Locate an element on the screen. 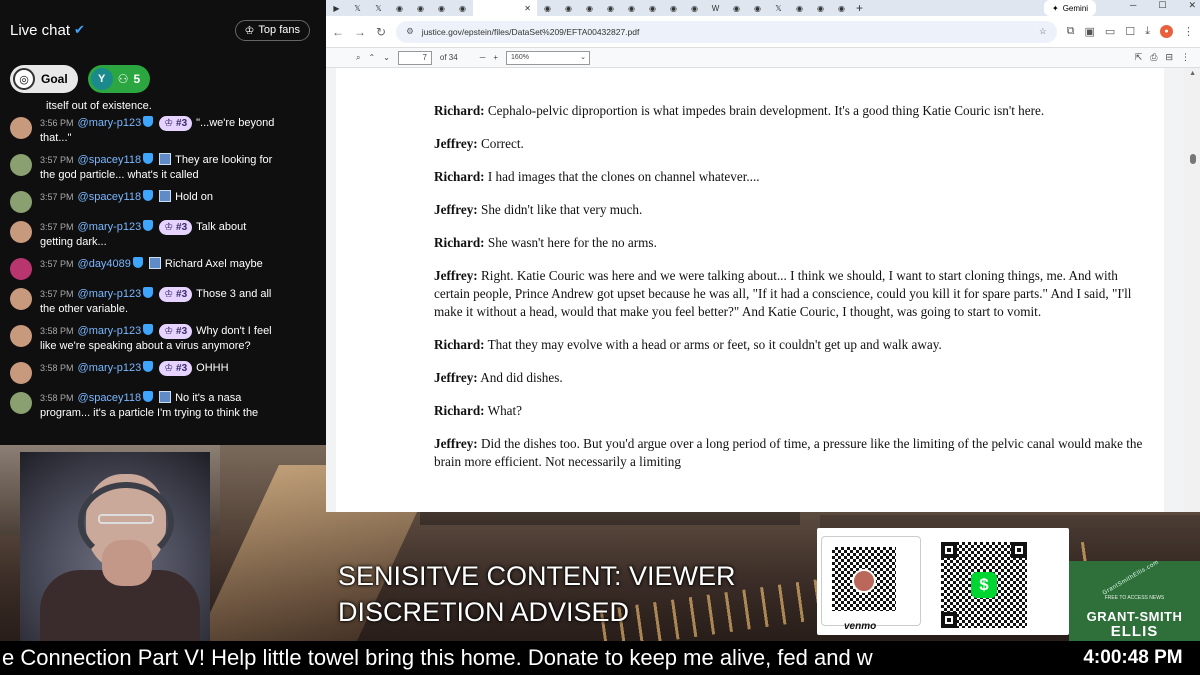 The width and height of the screenshot is (1200, 675). download-icon: ⤓ is located at coordinates (1147, 31).